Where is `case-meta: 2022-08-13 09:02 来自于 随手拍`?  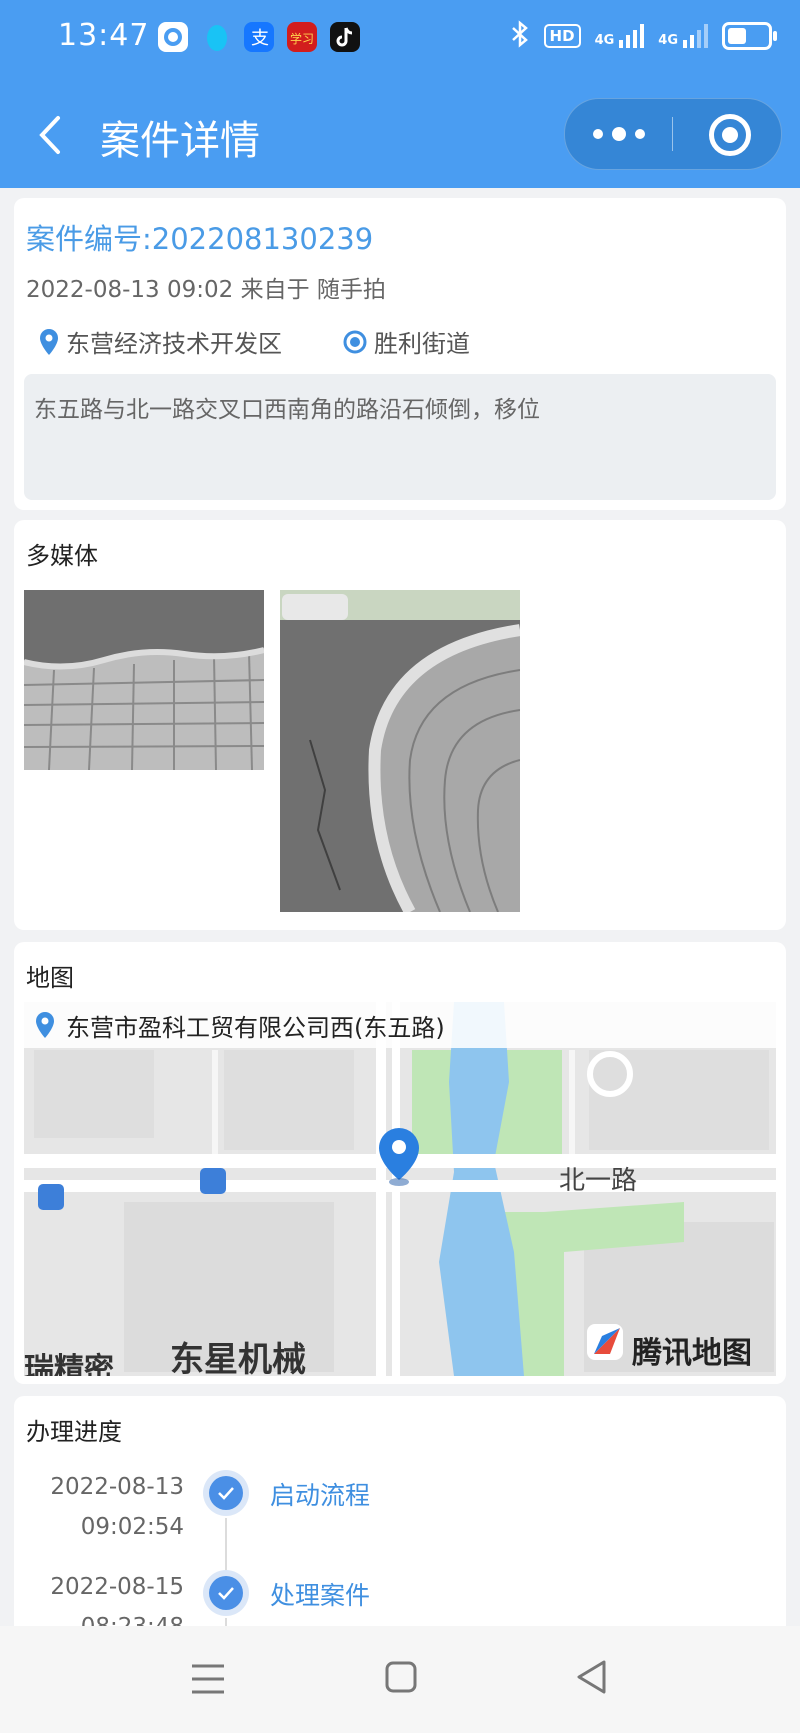 case-meta: 2022-08-13 09:02 来自于 随手拍 is located at coordinates (206, 290).